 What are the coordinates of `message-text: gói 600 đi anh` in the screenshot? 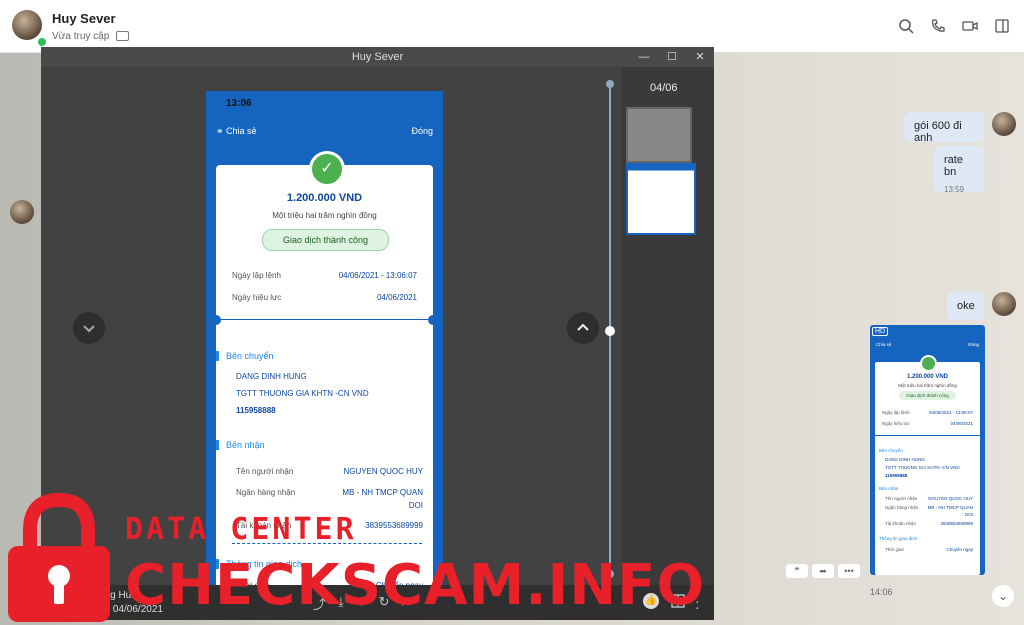 It's located at (938, 132).